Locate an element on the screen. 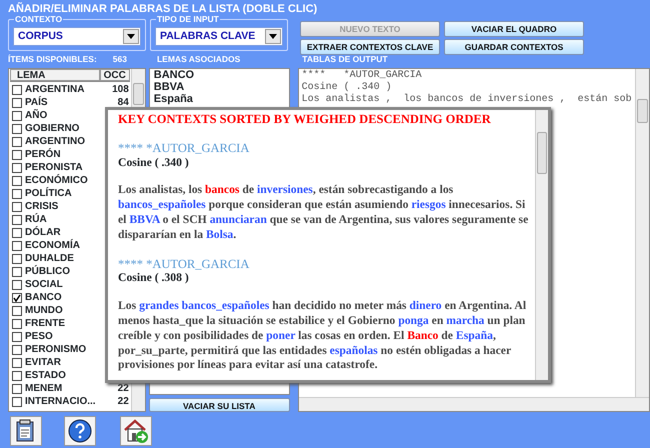  context-paragraph: Los analistas, los bancos de inversiones, están sobrecastigando a los bancos_españoles porque consideran que están asumiendo riesgos innecesarios. Si el BBVA o el SCH anunciaran que se van de Argentina, sus valores seguramente se dispararían en la Bolsa. is located at coordinates (323, 213).